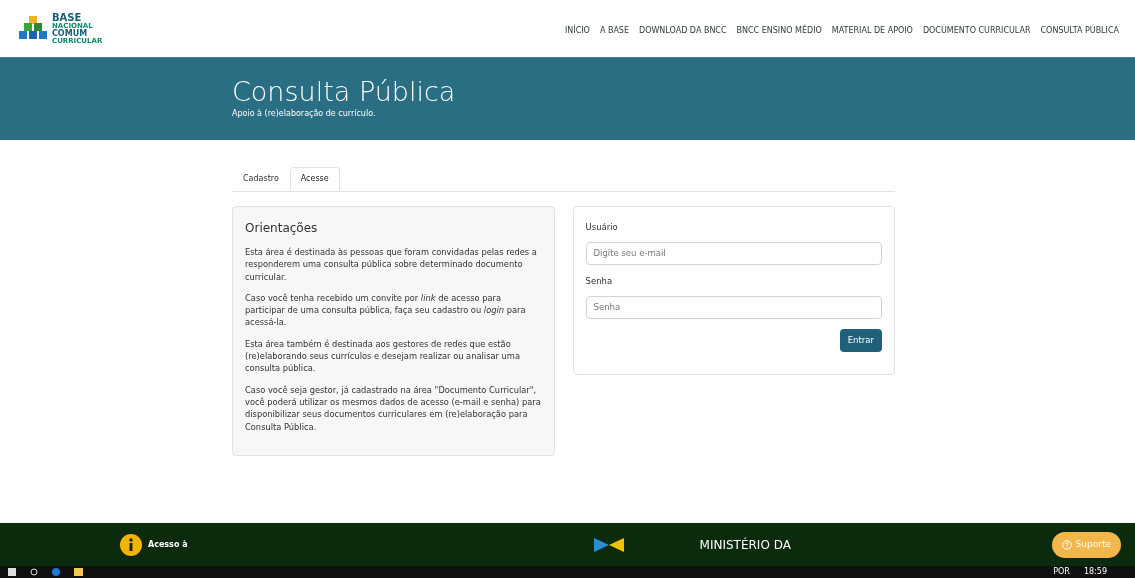 This screenshot has height=578, width=1135. What do you see at coordinates (344, 92) in the screenshot?
I see `page-title: Consulta Pública` at bounding box center [344, 92].